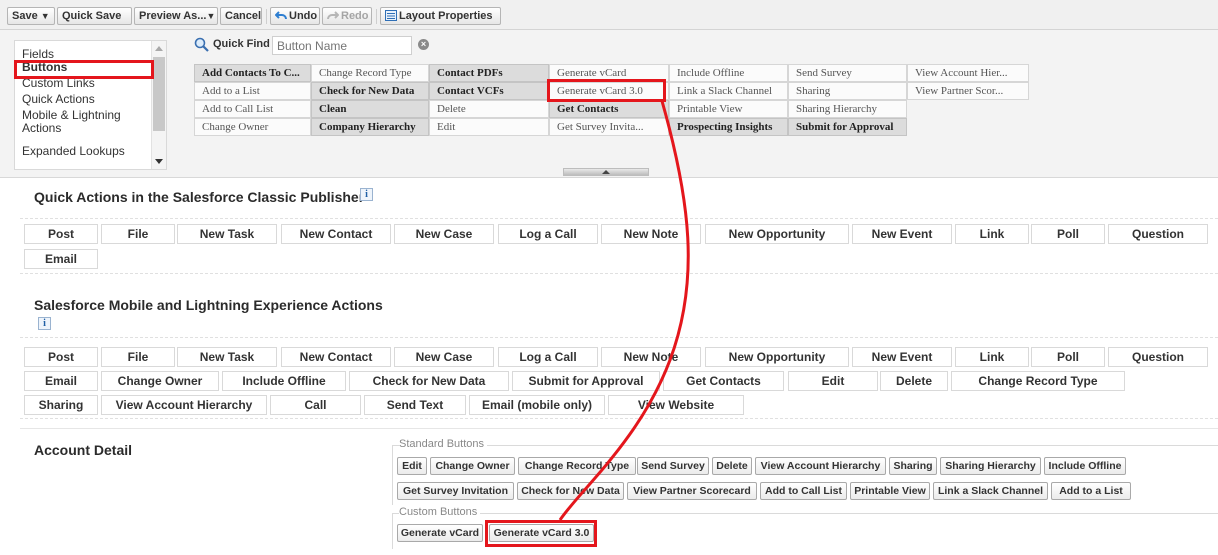 Image resolution: width=1218 pixels, height=555 pixels. What do you see at coordinates (728, 109) in the screenshot?
I see `palette-button-item: Printable View` at bounding box center [728, 109].